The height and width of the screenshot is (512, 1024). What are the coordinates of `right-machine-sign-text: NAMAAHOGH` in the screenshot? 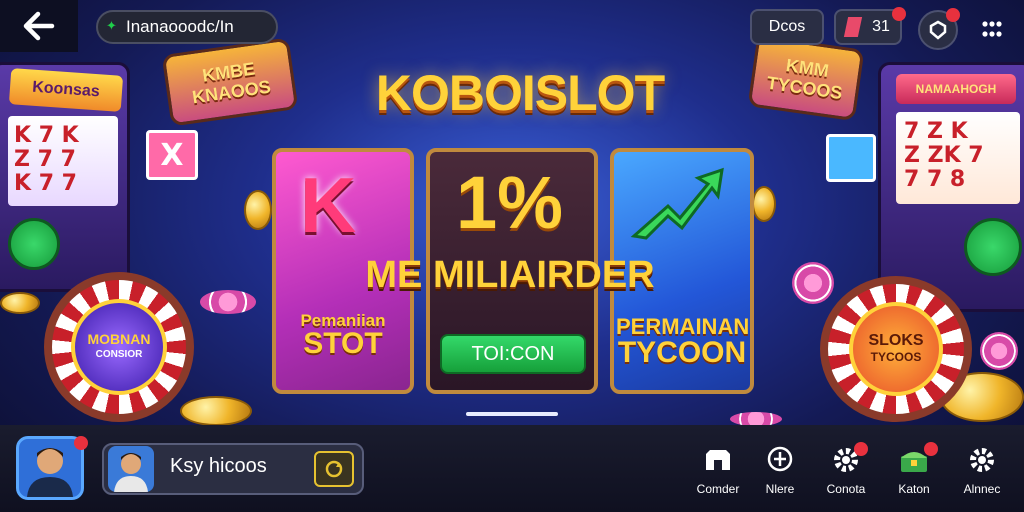 It's located at (956, 89).